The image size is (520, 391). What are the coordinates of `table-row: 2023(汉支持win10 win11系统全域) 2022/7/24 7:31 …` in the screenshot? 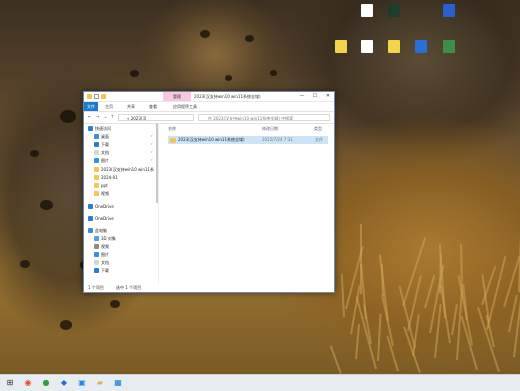 It's located at (248, 140).